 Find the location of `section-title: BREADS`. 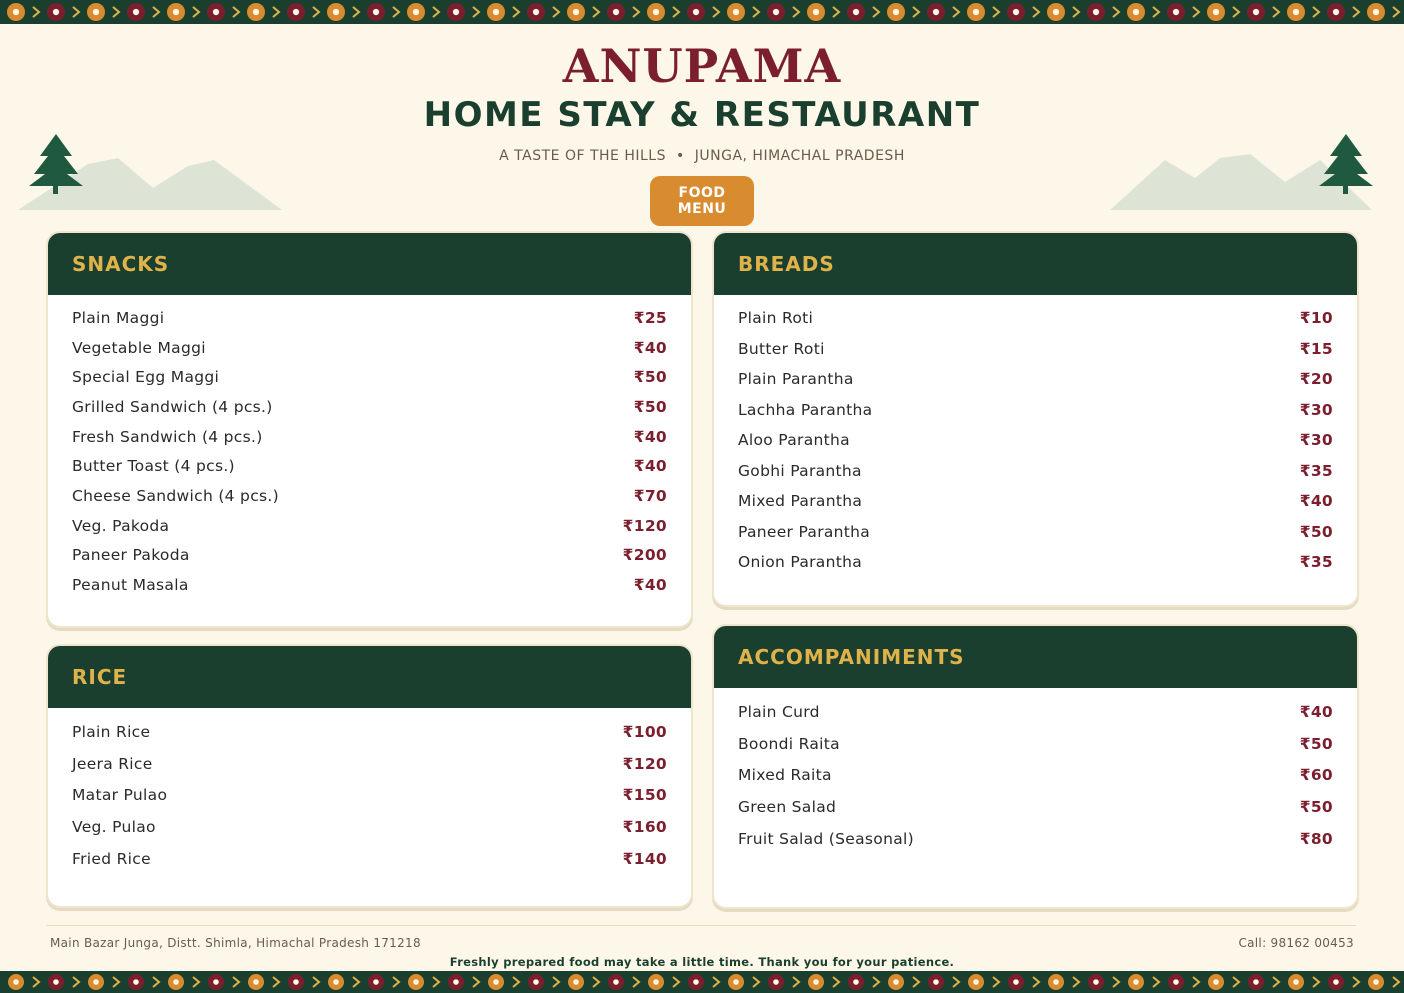

section-title: BREADS is located at coordinates (786, 264).